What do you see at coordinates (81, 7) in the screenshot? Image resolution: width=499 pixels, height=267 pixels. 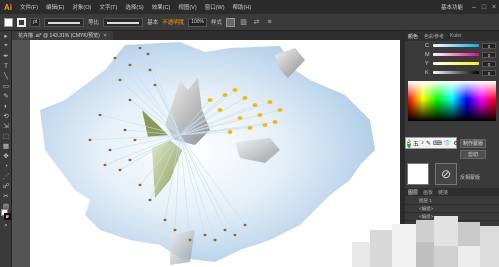 I see `menu-object: 对象(O)` at bounding box center [81, 7].